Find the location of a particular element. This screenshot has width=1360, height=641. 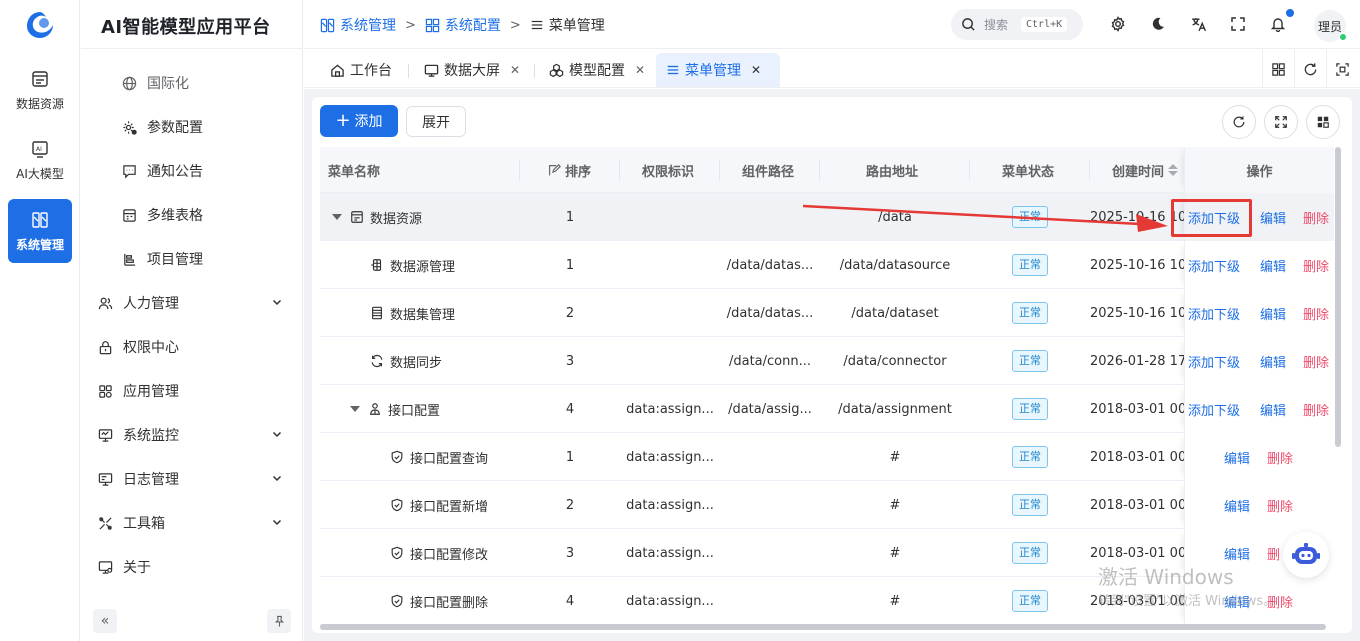

add-button: + 添加 is located at coordinates (359, 121).